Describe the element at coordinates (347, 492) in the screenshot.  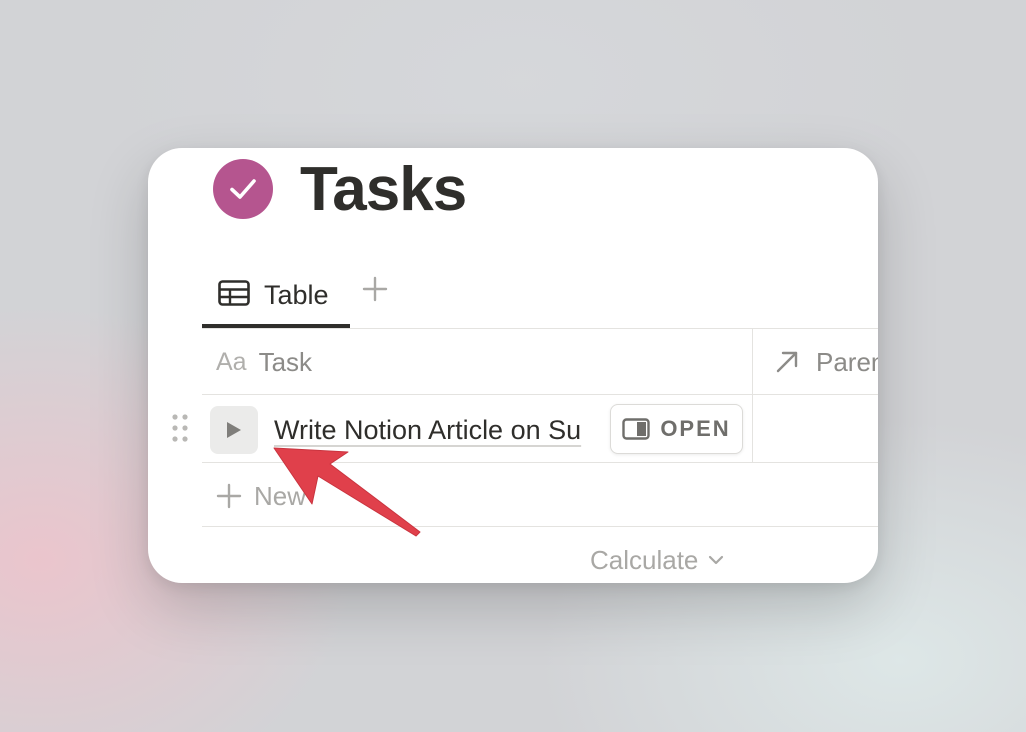
I see `annotation-arrow-icon` at that location.